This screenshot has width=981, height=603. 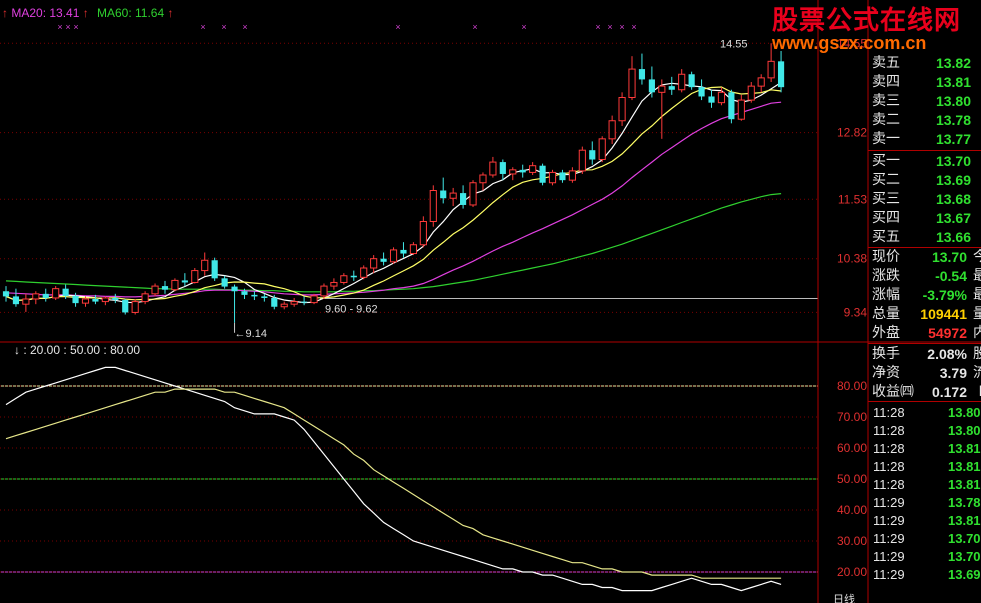 I want to click on tick-price: 13.78, so click(x=964, y=502).